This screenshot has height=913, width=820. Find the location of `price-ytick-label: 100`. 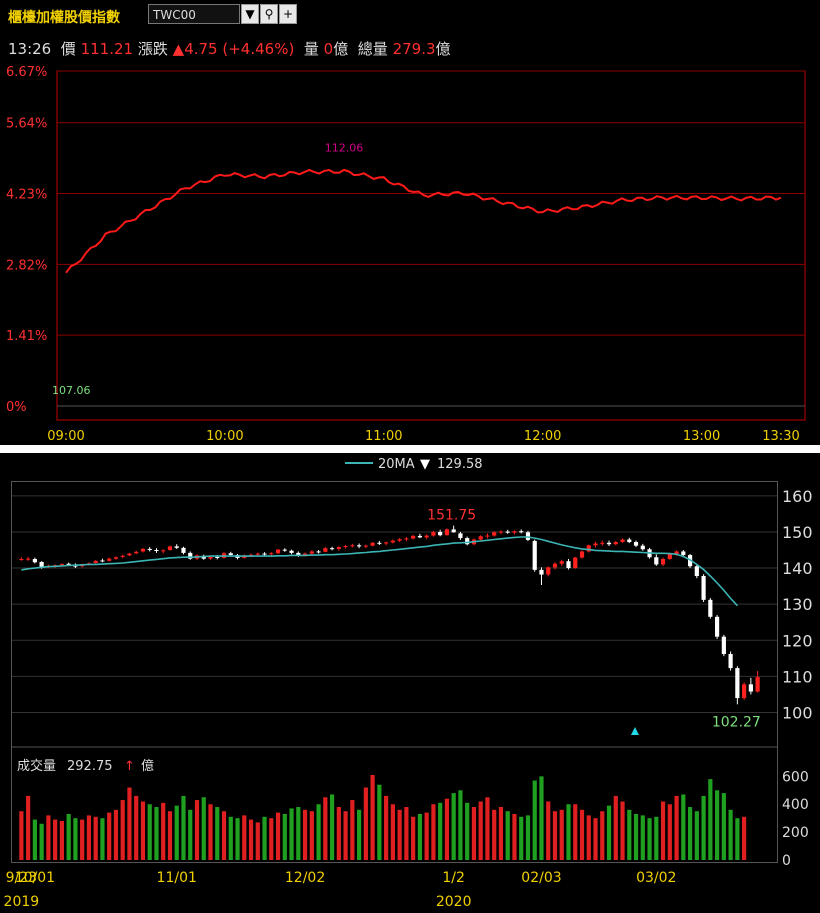

price-ytick-label: 100 is located at coordinates (797, 713).